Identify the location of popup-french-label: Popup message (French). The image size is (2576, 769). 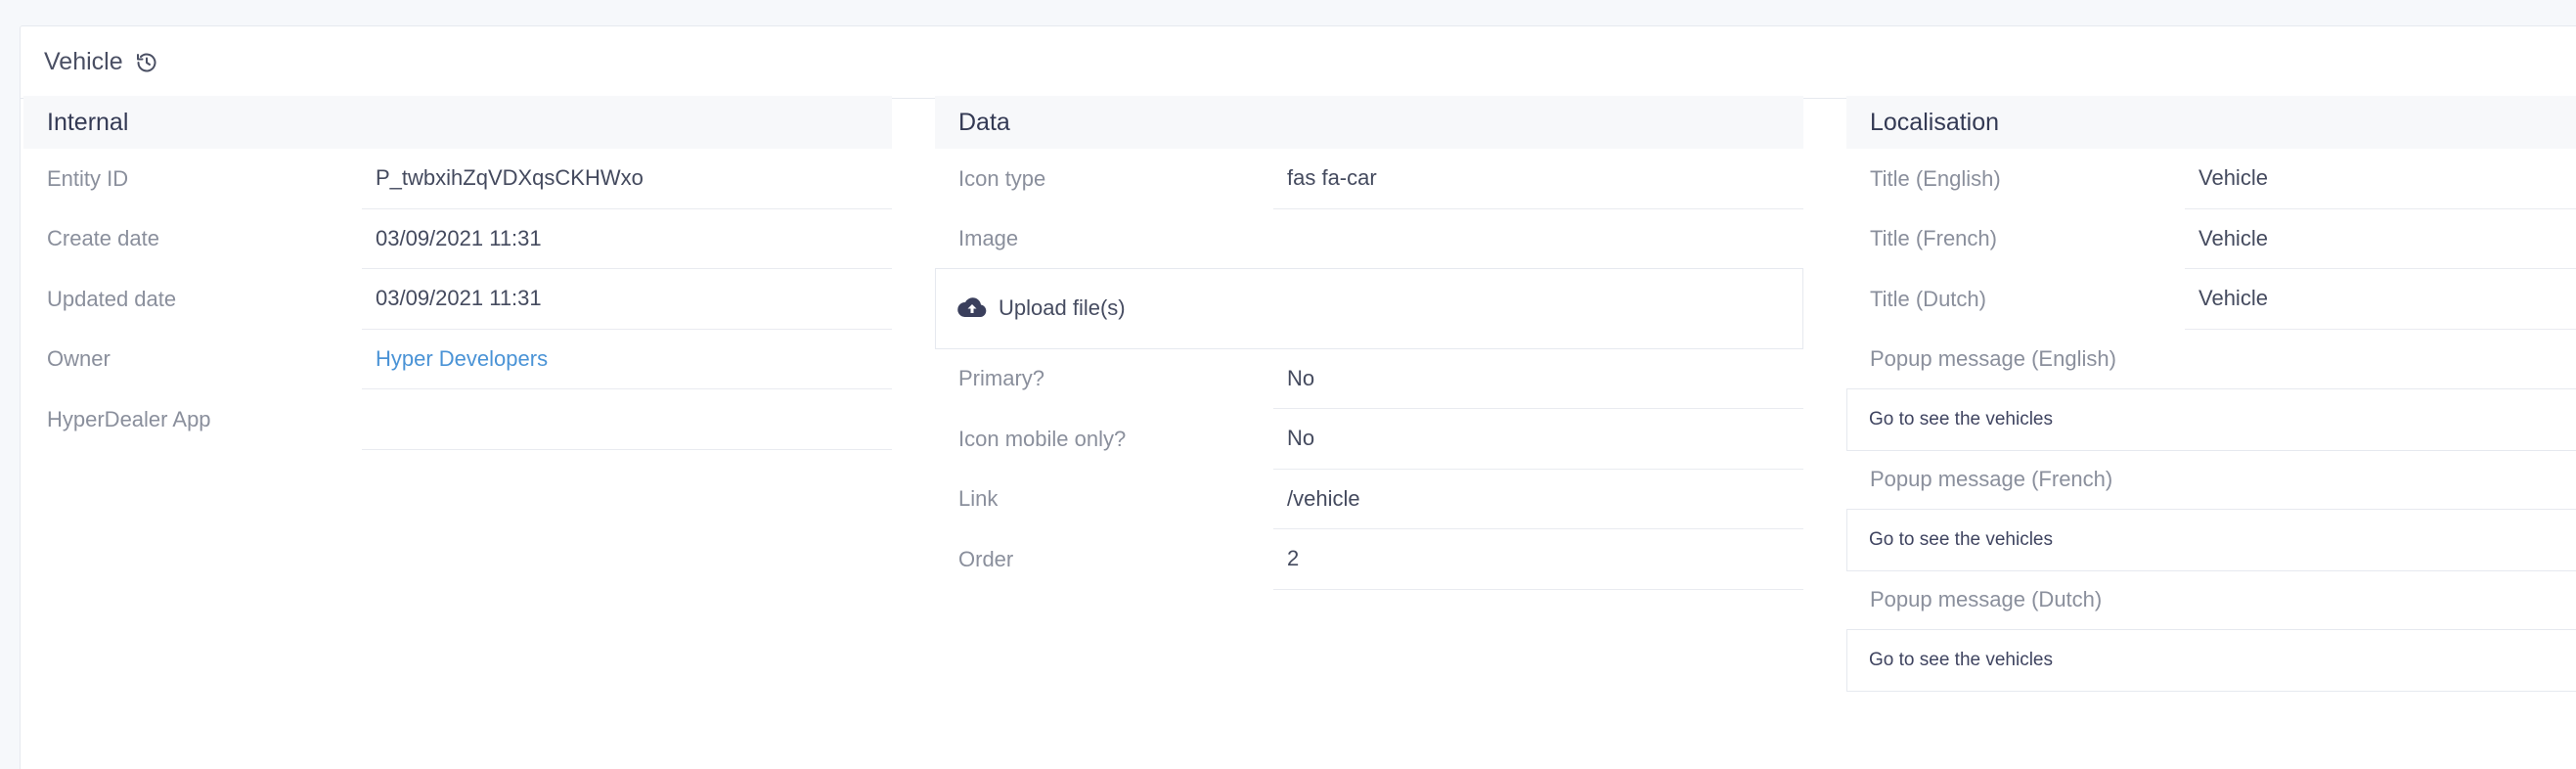
(1992, 479).